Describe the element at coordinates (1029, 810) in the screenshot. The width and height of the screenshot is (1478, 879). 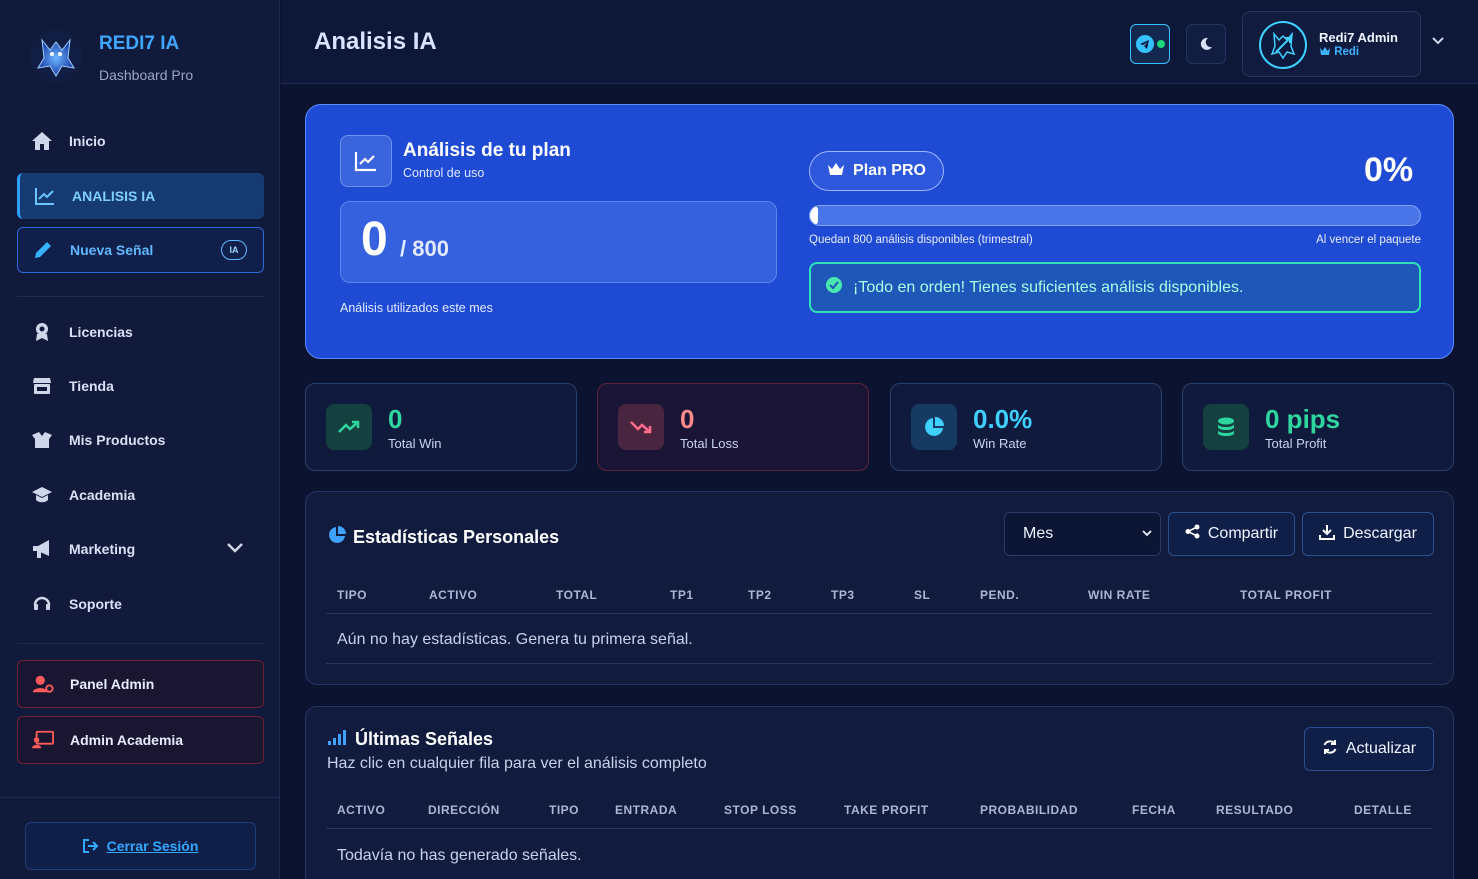
I see `column-header: PROBABILIDAD` at that location.